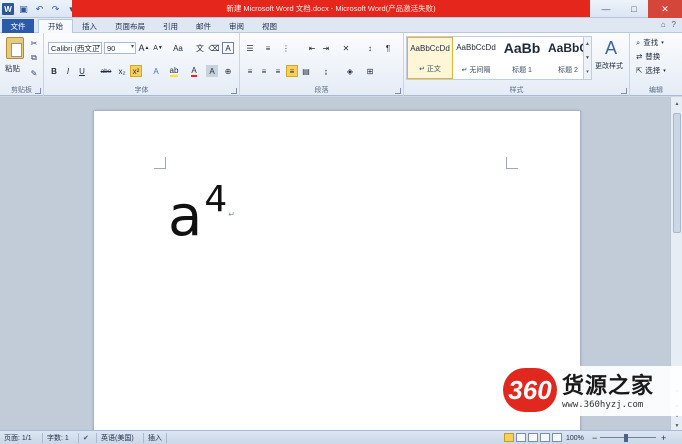 The image size is (682, 444). I want to click on multilevel-list-icon: ⋮, so click(286, 48).